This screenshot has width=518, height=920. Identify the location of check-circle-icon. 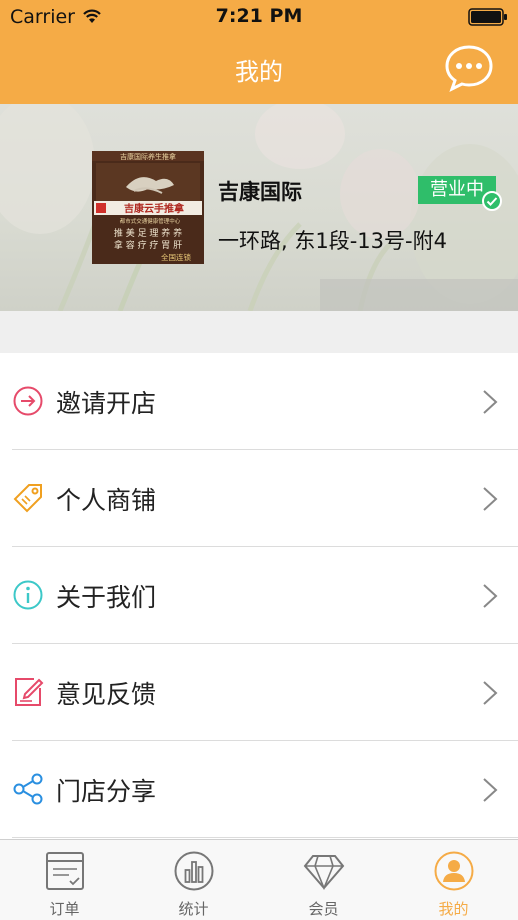
(492, 201).